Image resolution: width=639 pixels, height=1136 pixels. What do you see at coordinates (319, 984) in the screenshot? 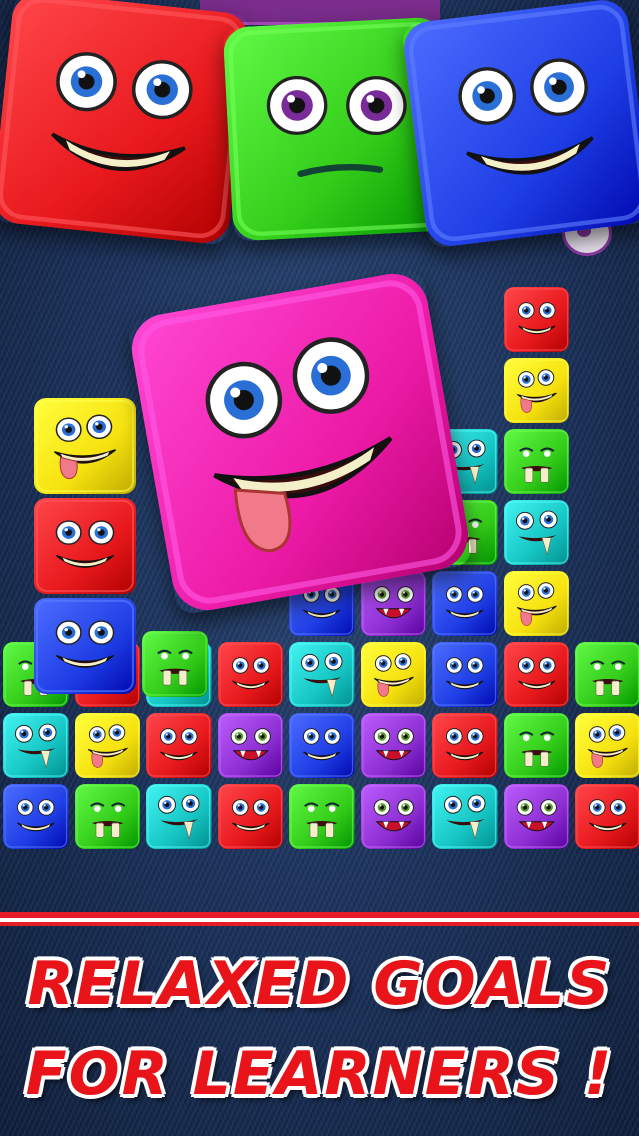
I see `promo-line-1: RELAXED GOALS` at bounding box center [319, 984].